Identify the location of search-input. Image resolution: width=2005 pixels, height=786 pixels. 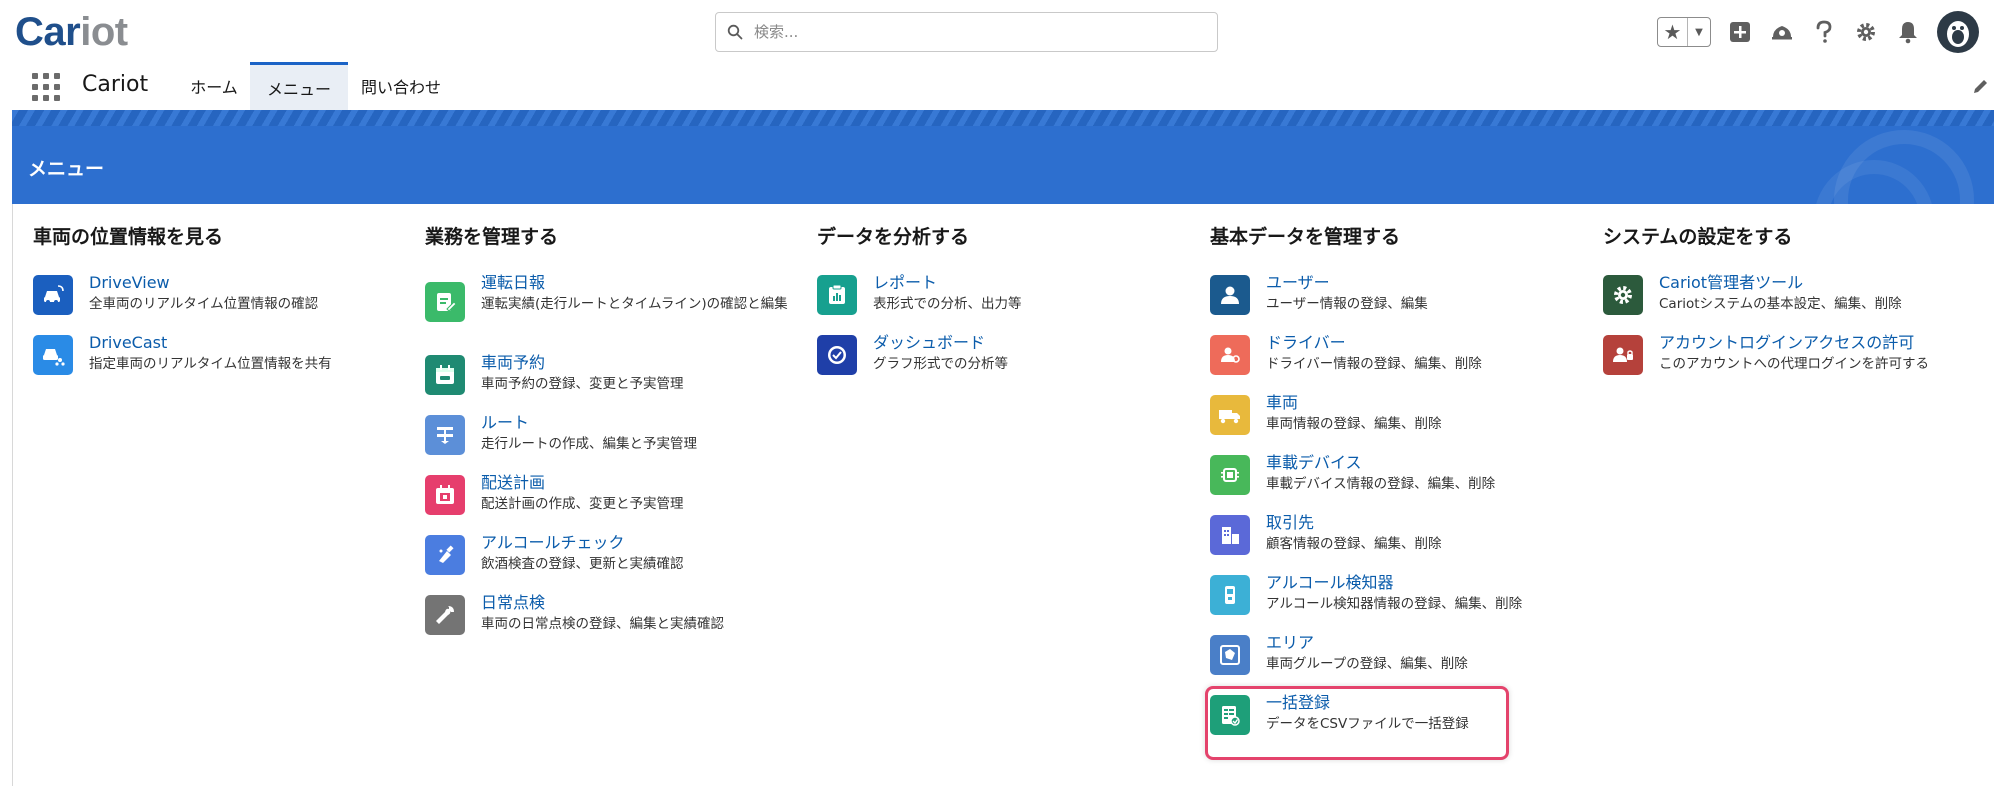
(974, 32).